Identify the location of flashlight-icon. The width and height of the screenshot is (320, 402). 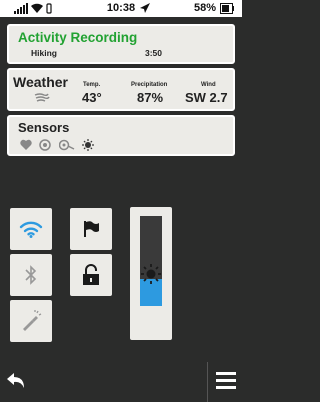
(32, 320).